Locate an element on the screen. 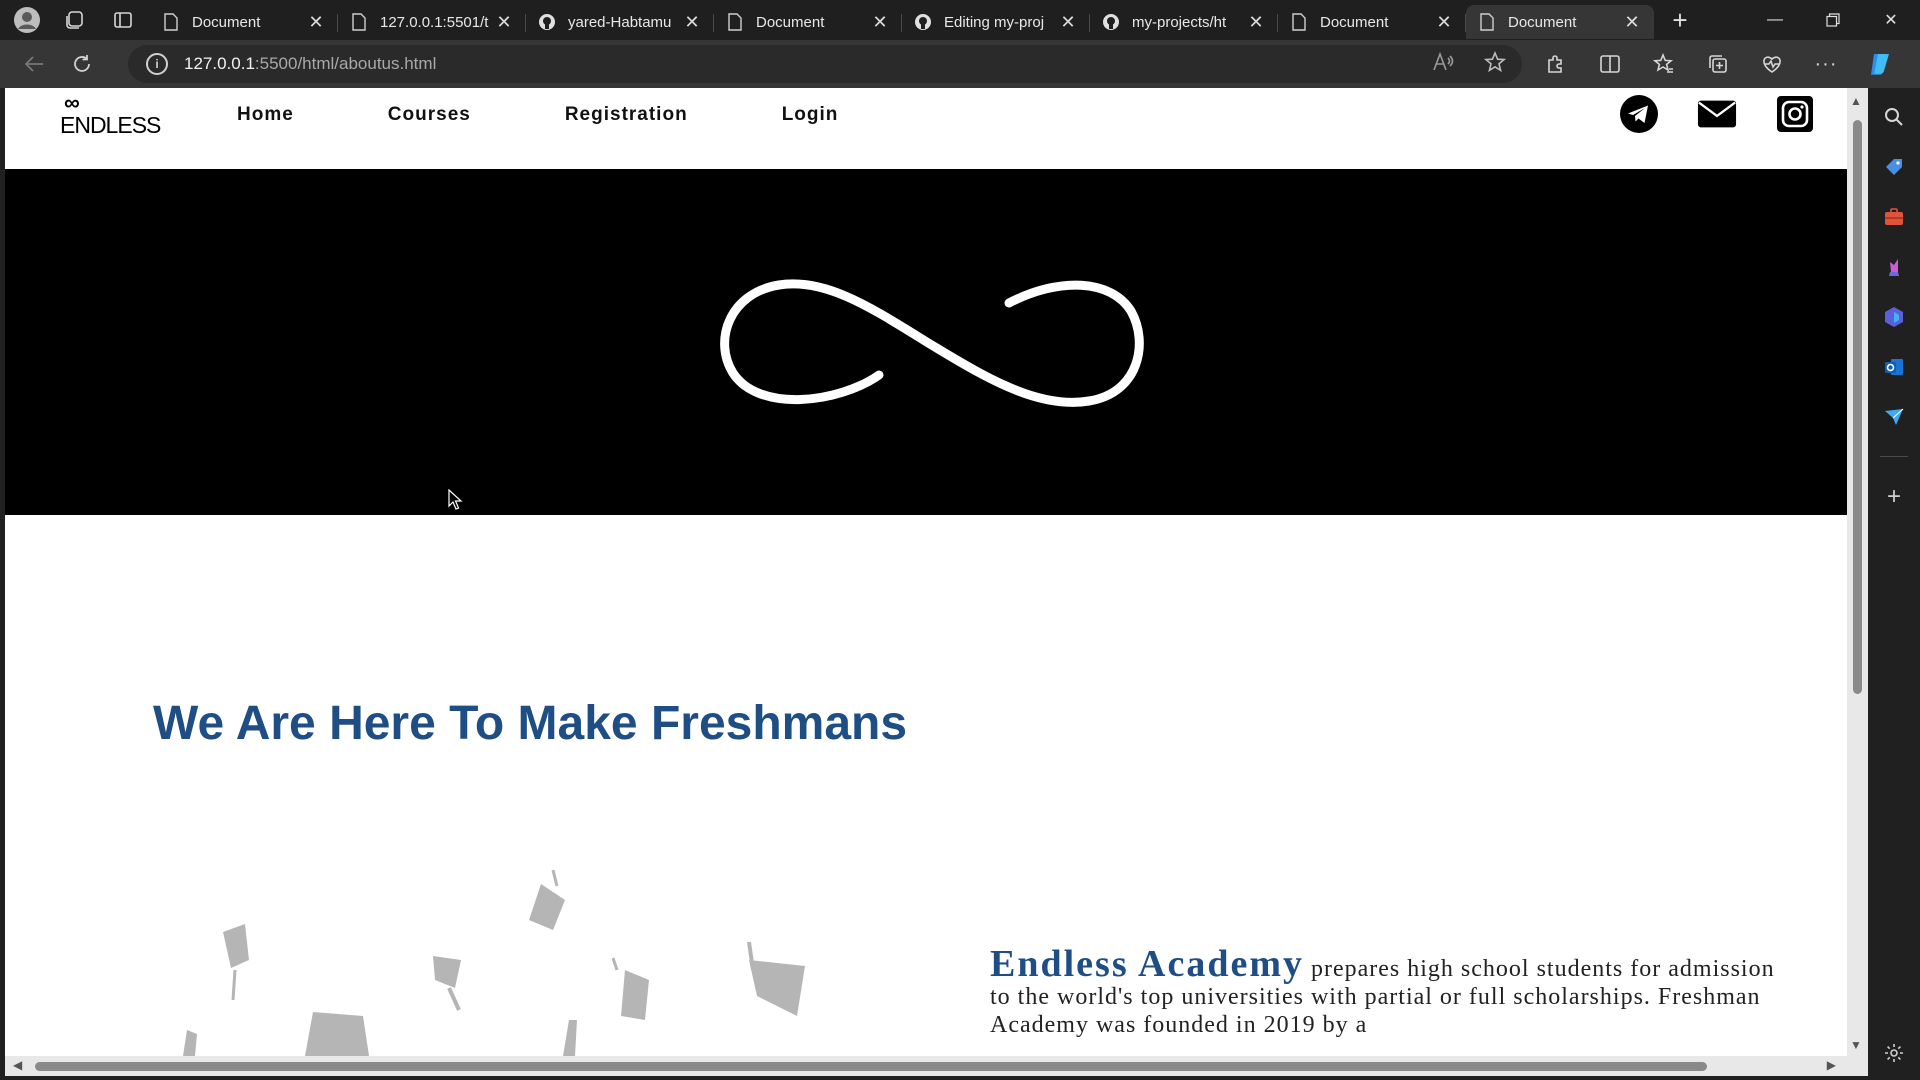 This screenshot has width=1920, height=1080. m365-icon is located at coordinates (1894, 317).